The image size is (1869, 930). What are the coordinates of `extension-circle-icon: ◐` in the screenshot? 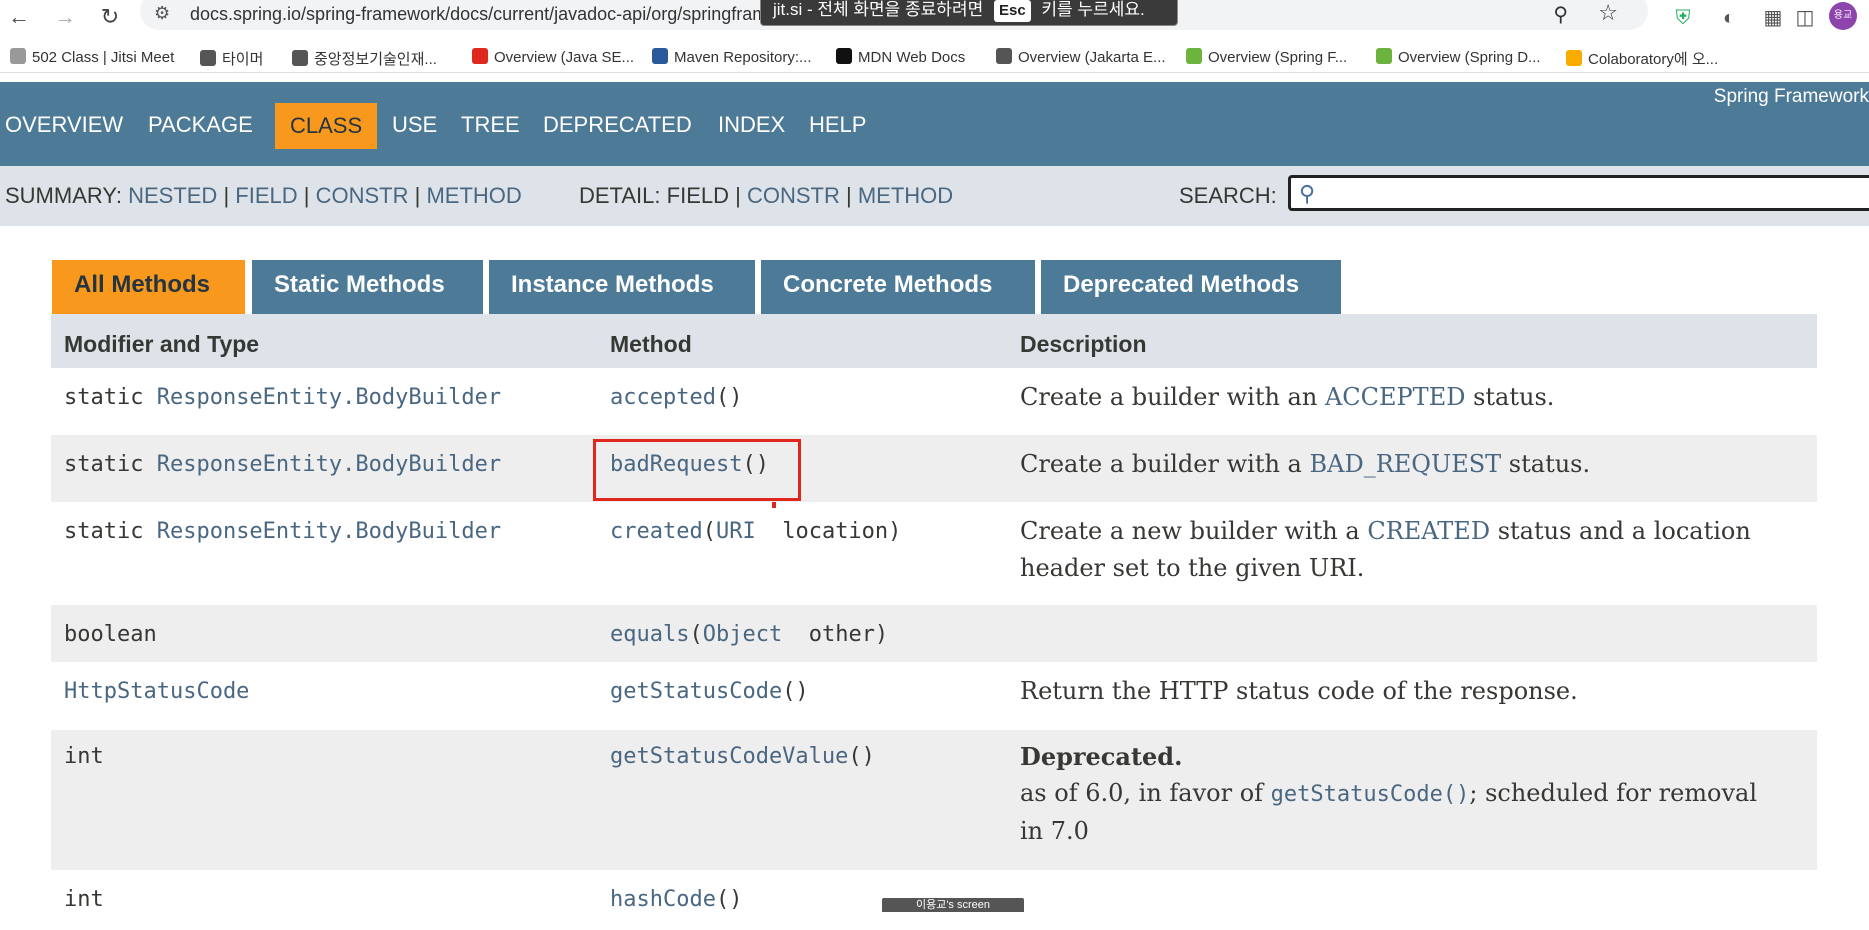 It's located at (1729, 18).